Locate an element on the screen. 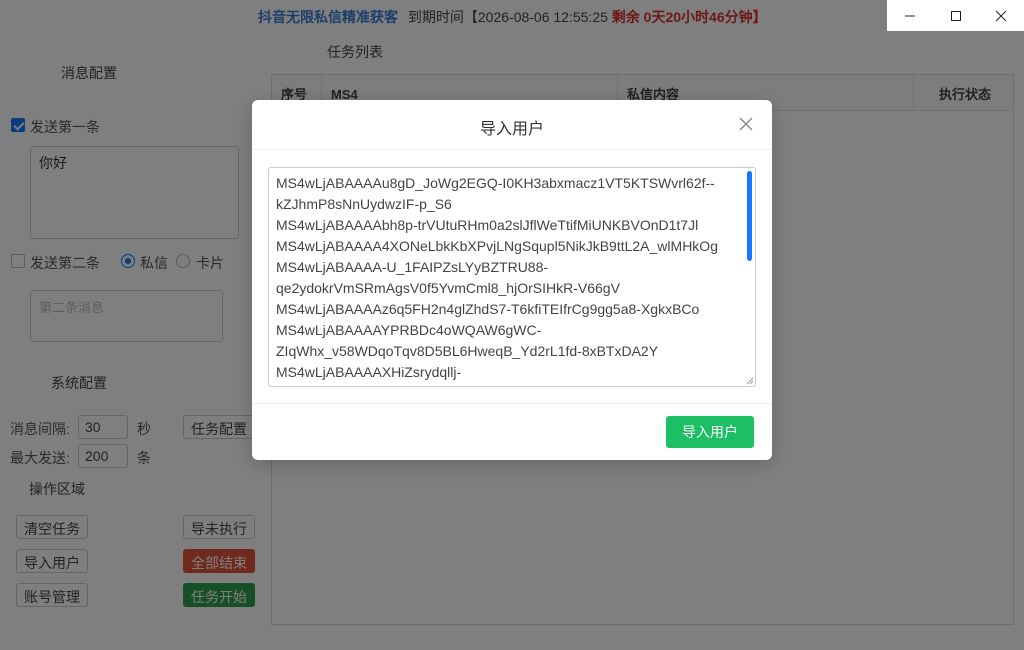  dialog-footer: 导入用户 is located at coordinates (512, 431).